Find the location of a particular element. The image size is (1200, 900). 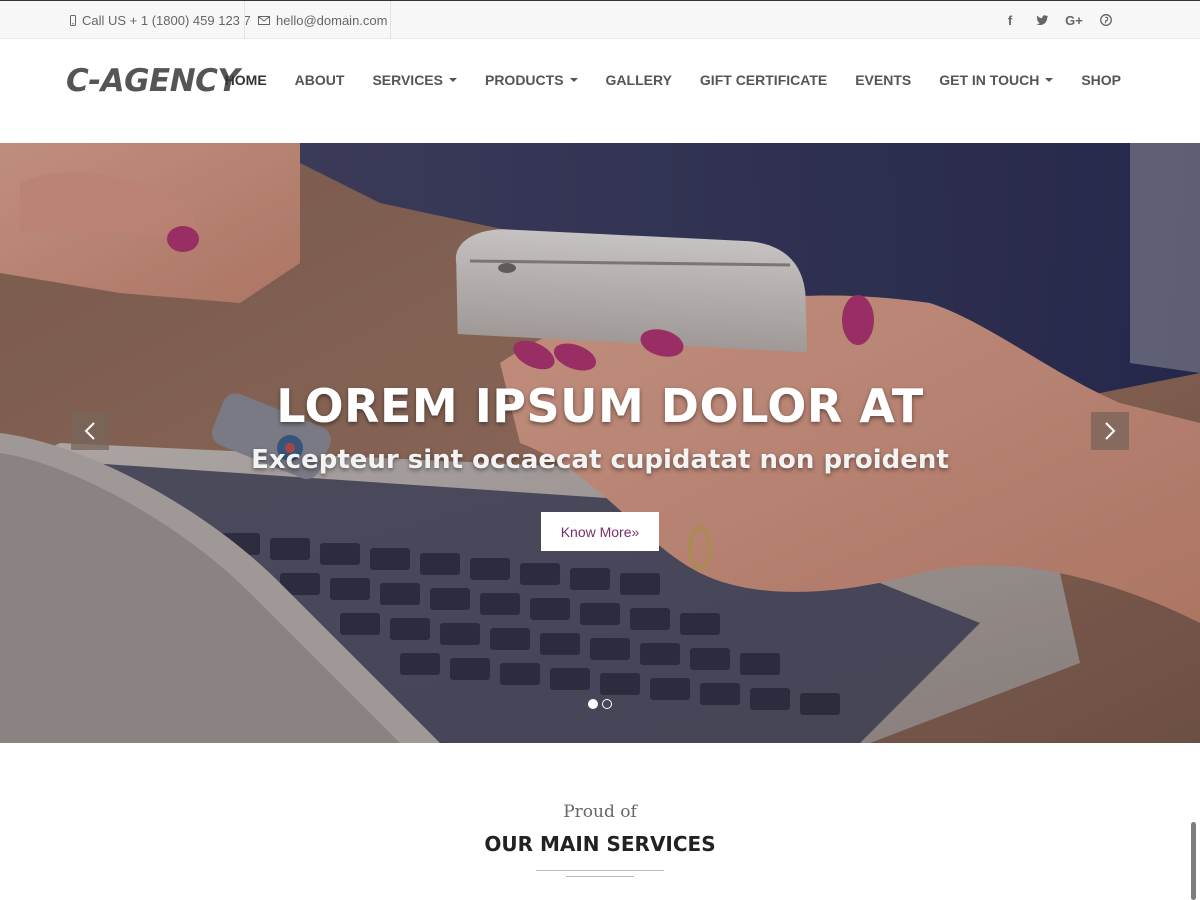

twitter-icon is located at coordinates (1042, 20).